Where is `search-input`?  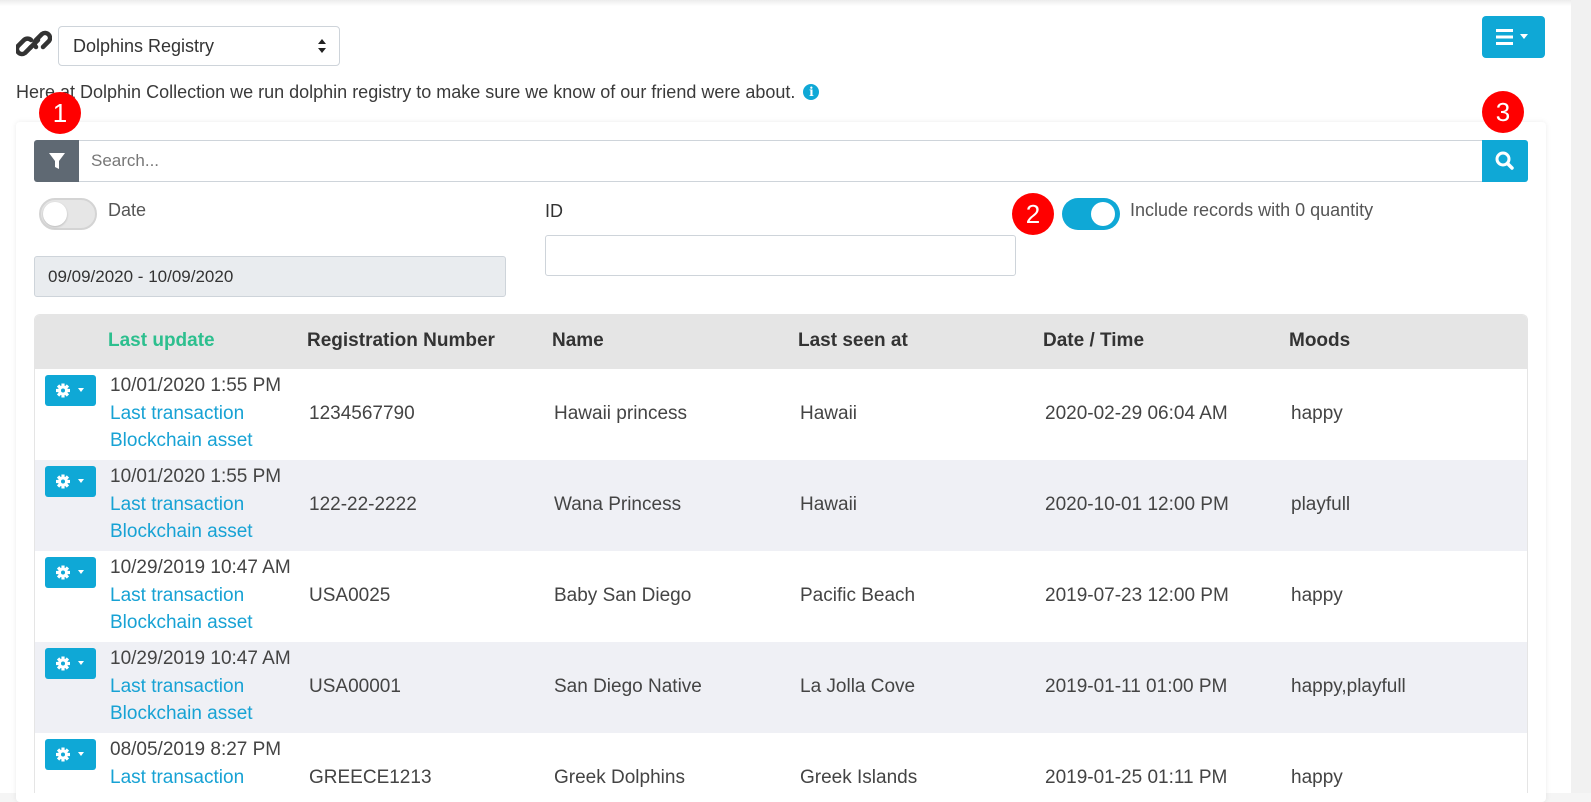
search-input is located at coordinates (781, 161).